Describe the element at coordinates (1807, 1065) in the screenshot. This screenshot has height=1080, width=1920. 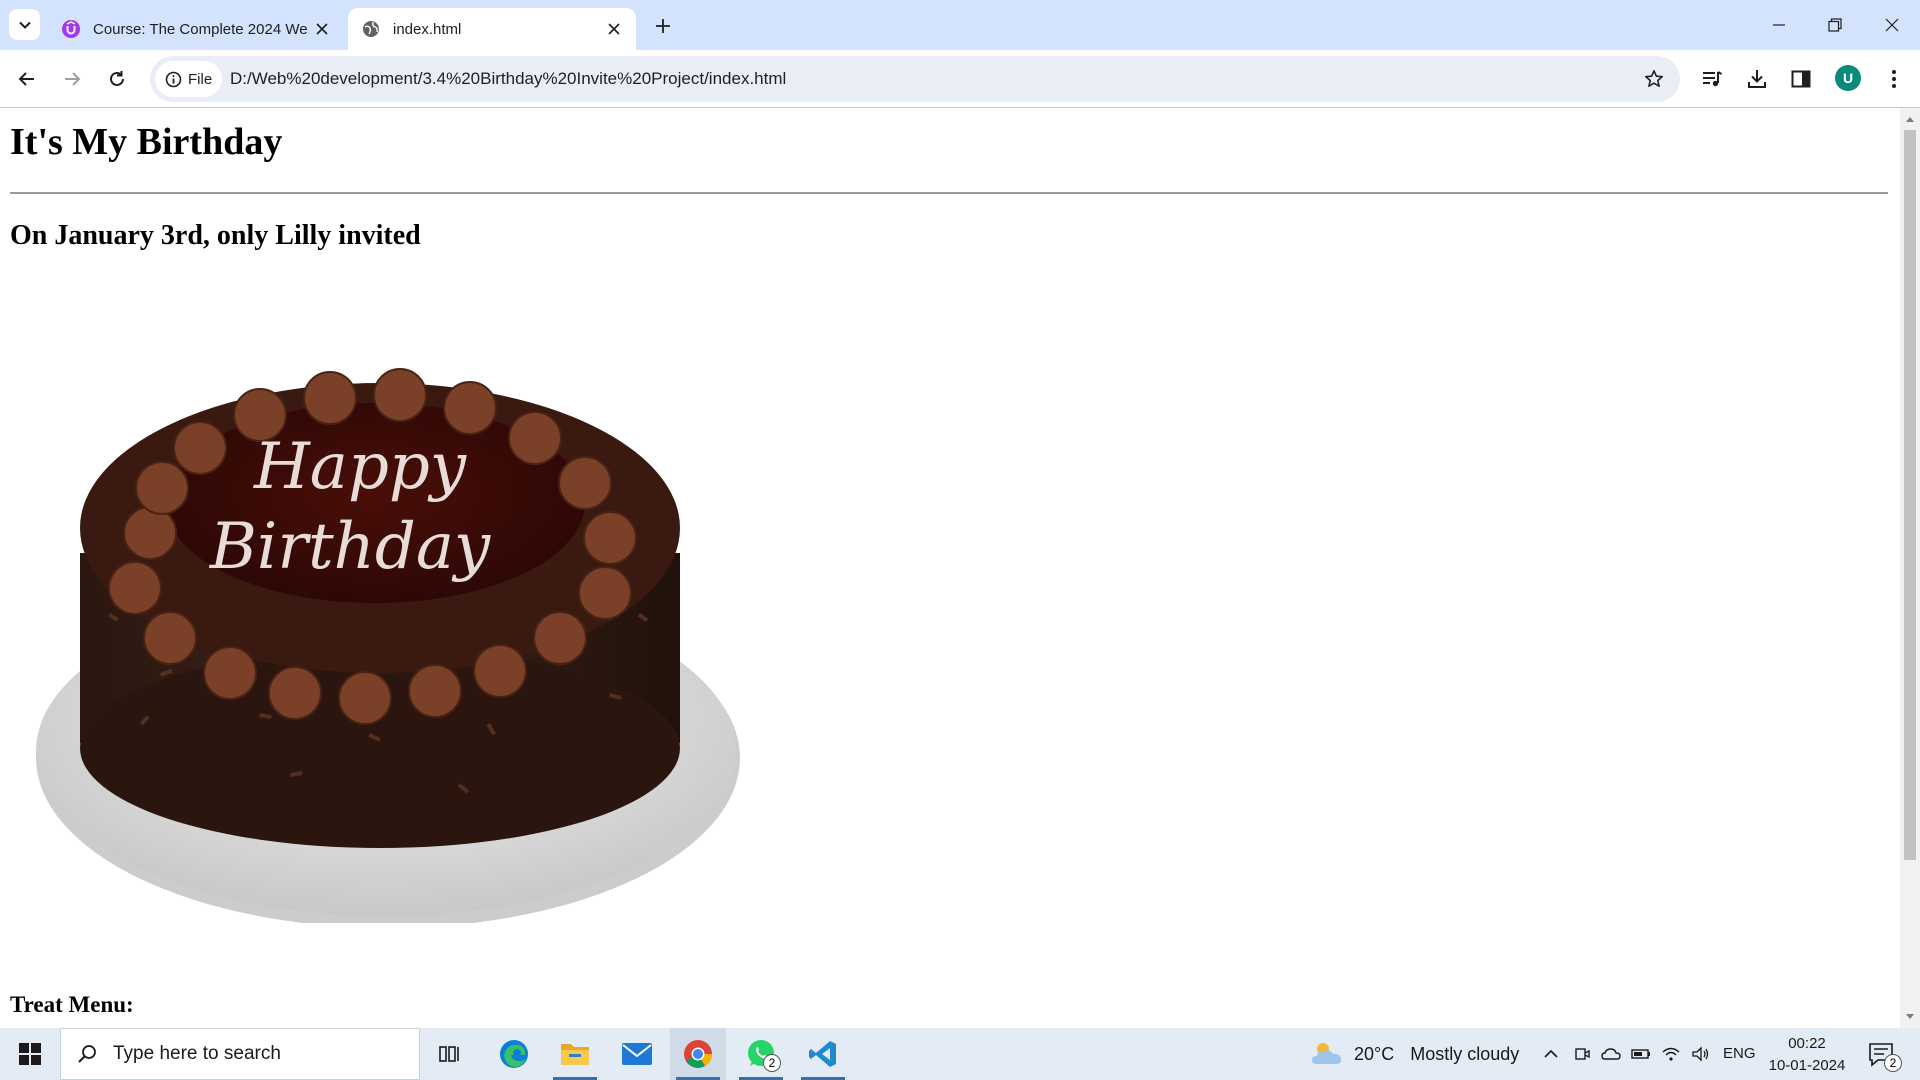
I see `clock-date: 10-01-2024` at that location.